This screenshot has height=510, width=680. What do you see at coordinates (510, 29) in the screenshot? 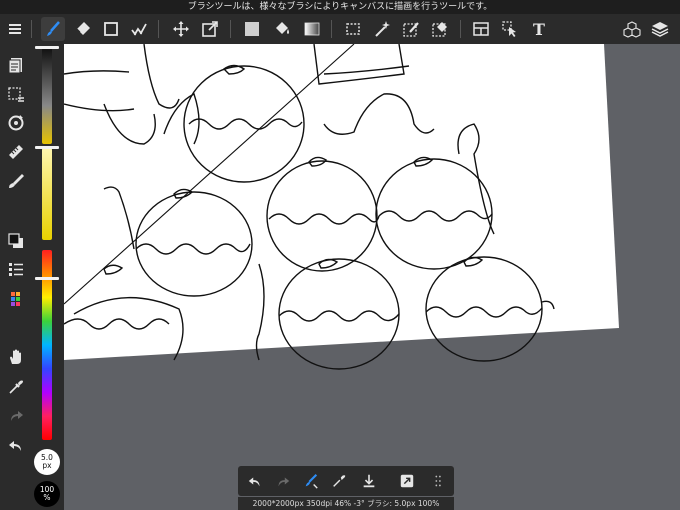
I see `operation-icon` at bounding box center [510, 29].